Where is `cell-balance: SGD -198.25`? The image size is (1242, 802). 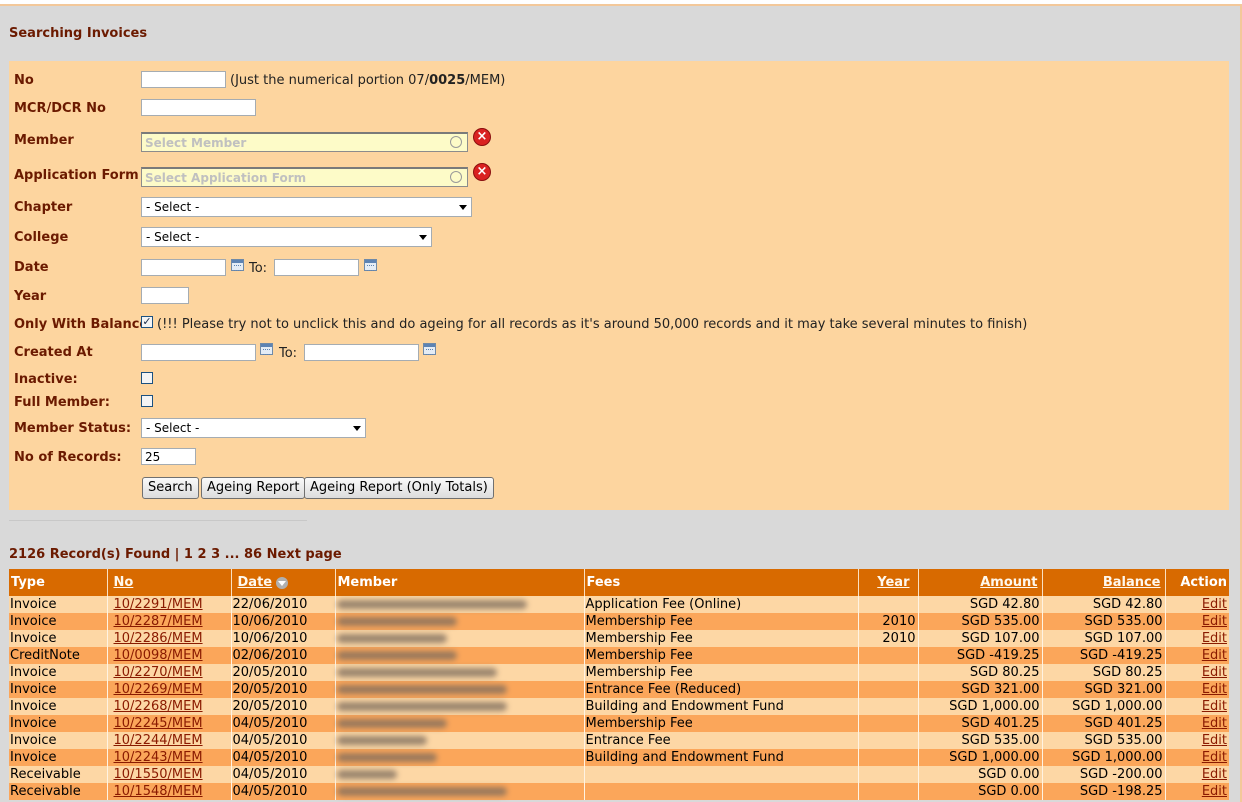
cell-balance: SGD -198.25 is located at coordinates (1103, 791).